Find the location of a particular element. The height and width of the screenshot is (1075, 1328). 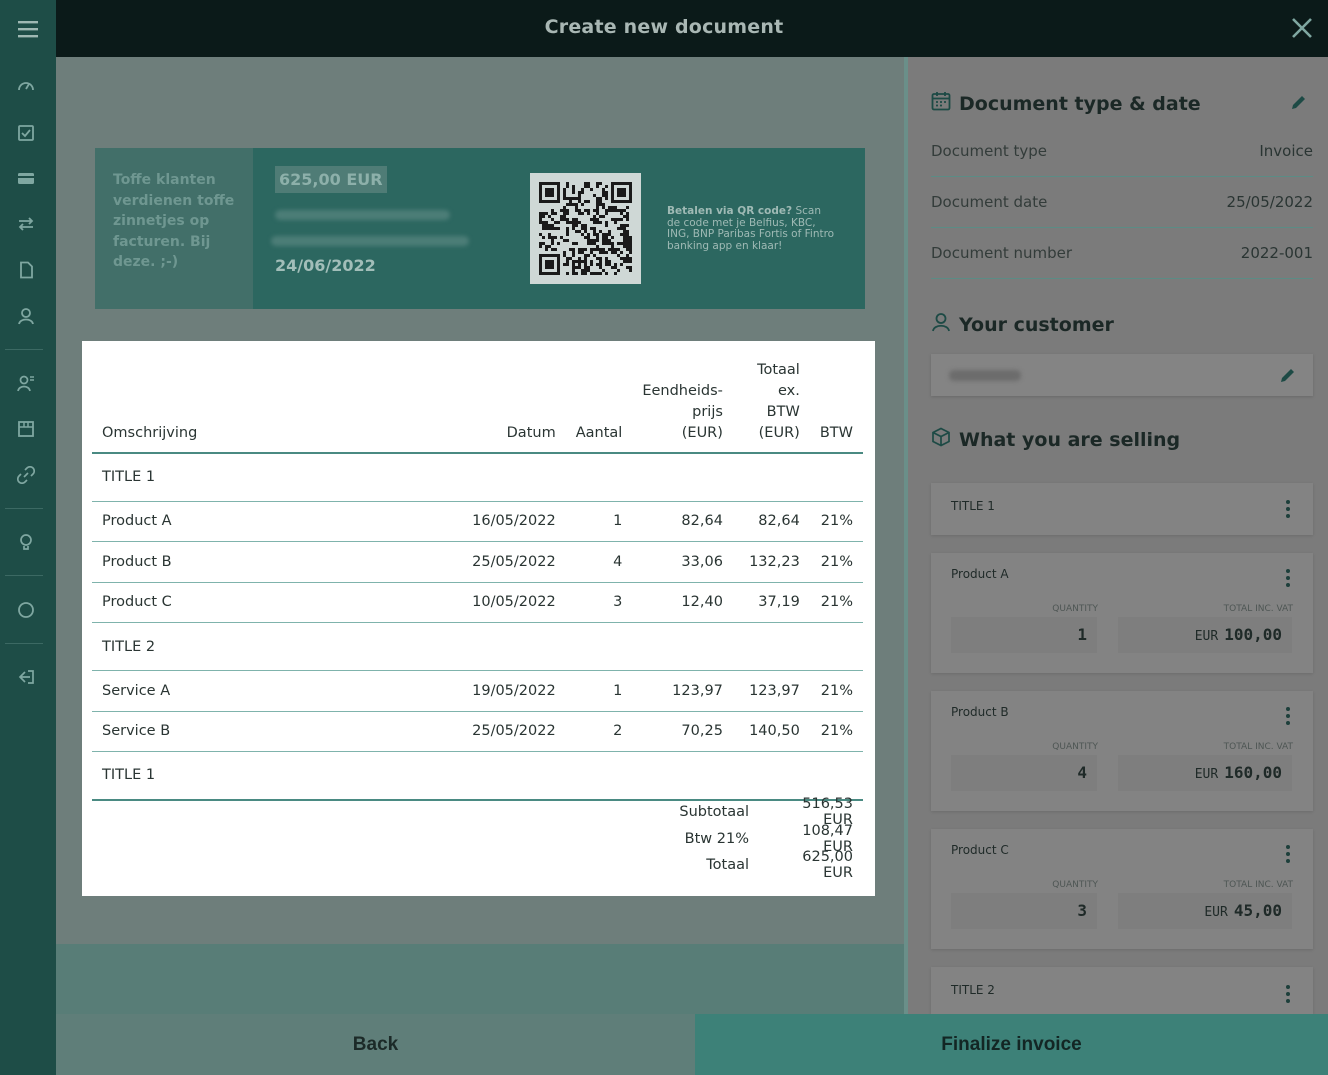

item-card-title: TITLE 1 is located at coordinates (1122, 509).